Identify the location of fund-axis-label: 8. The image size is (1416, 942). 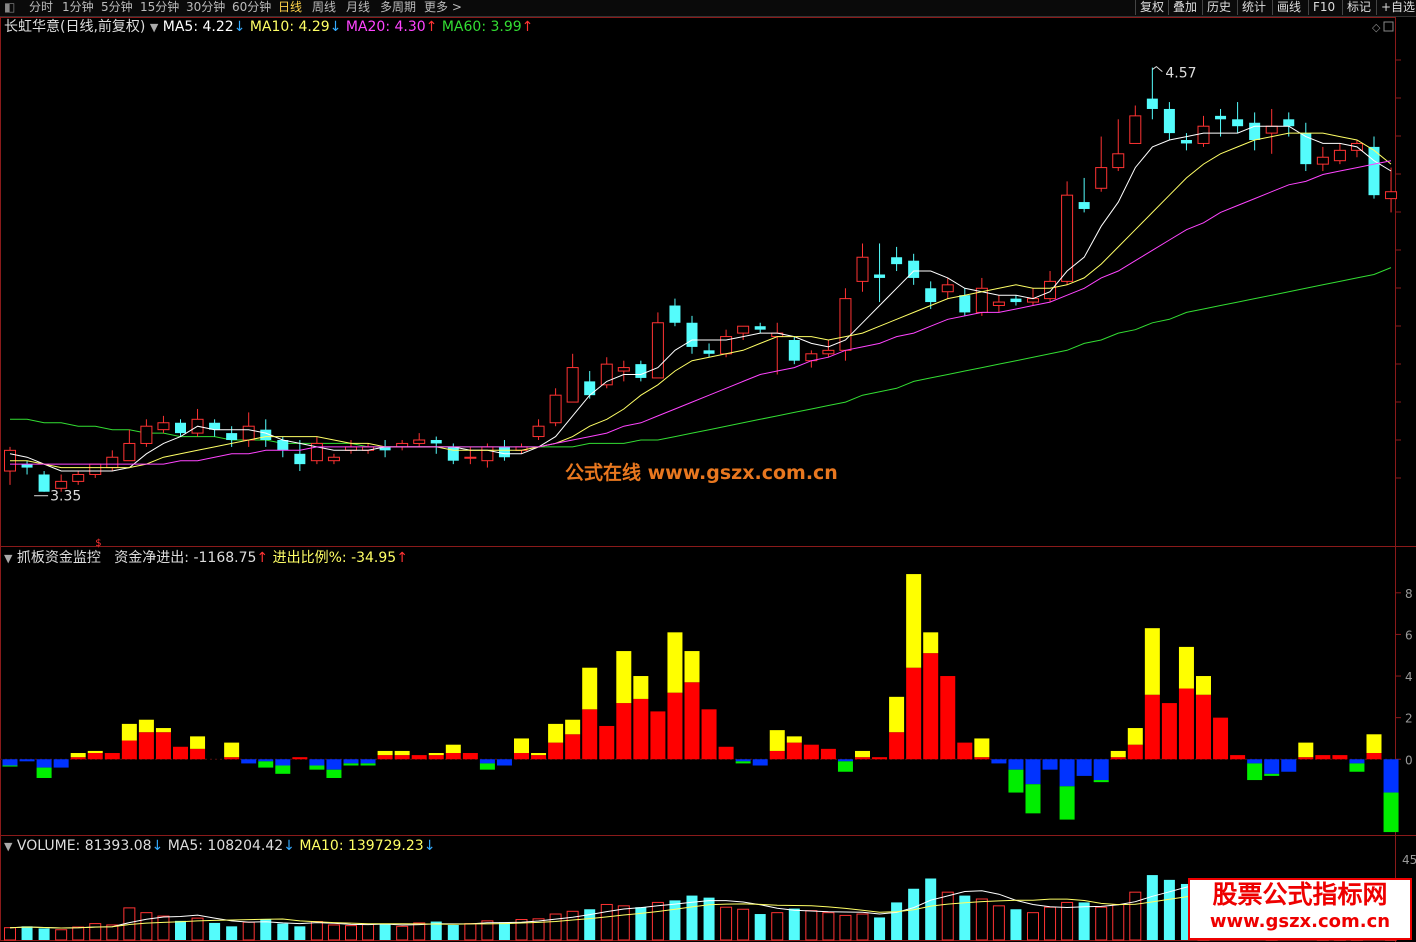
(1409, 594).